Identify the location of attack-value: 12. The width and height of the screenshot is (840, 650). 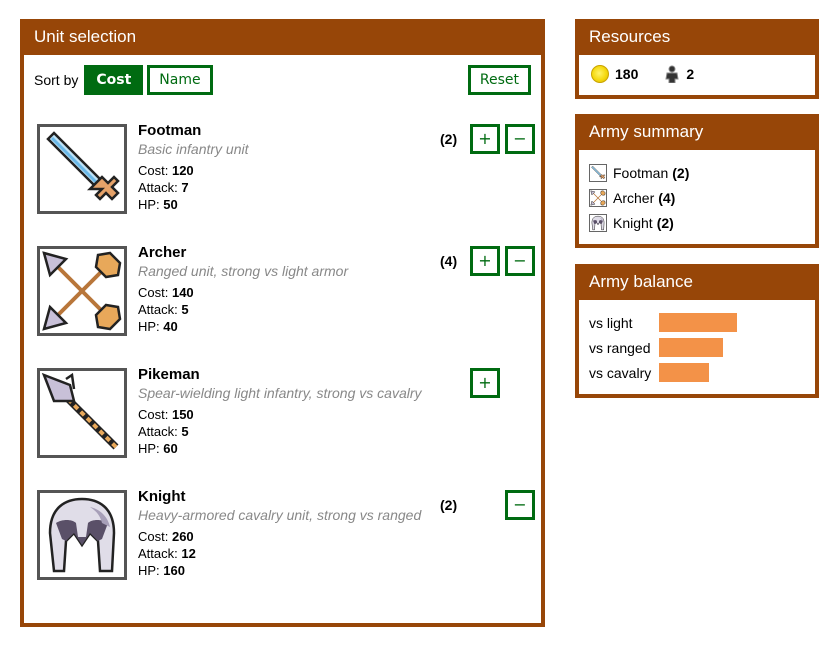
(188, 553).